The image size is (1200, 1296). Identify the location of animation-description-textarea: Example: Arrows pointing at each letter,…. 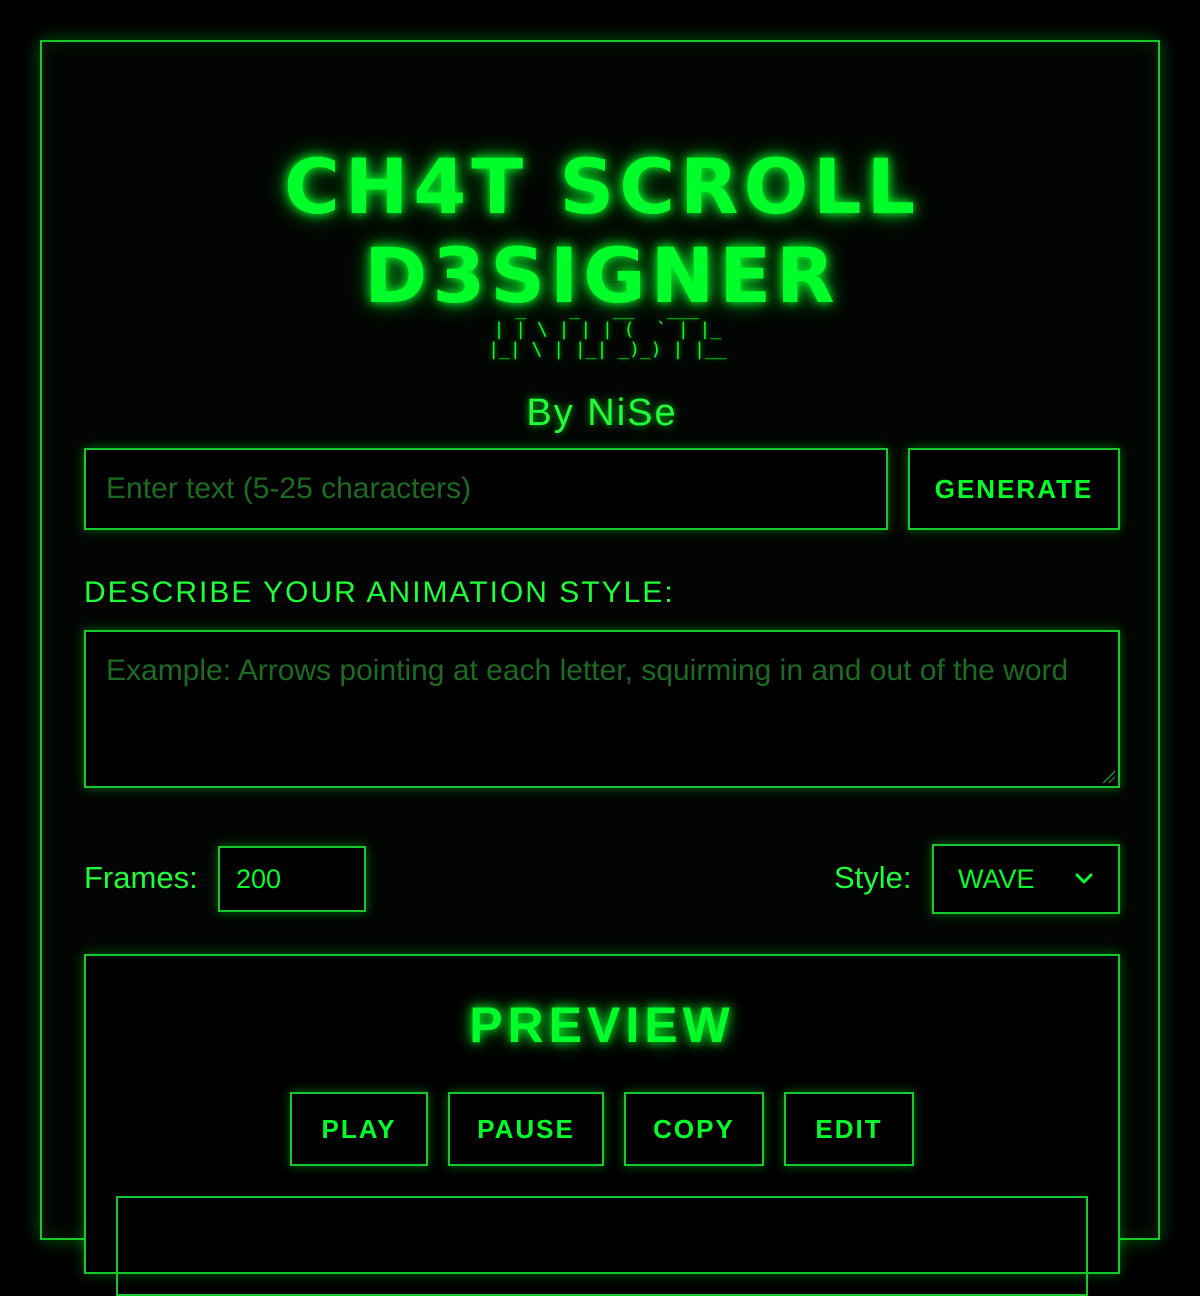
(602, 709).